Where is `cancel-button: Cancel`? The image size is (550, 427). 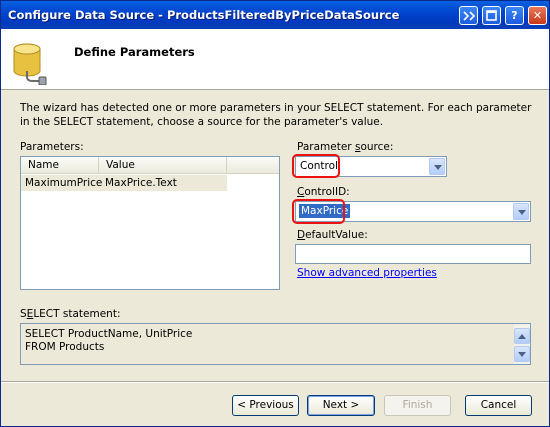 cancel-button: Cancel is located at coordinates (498, 405).